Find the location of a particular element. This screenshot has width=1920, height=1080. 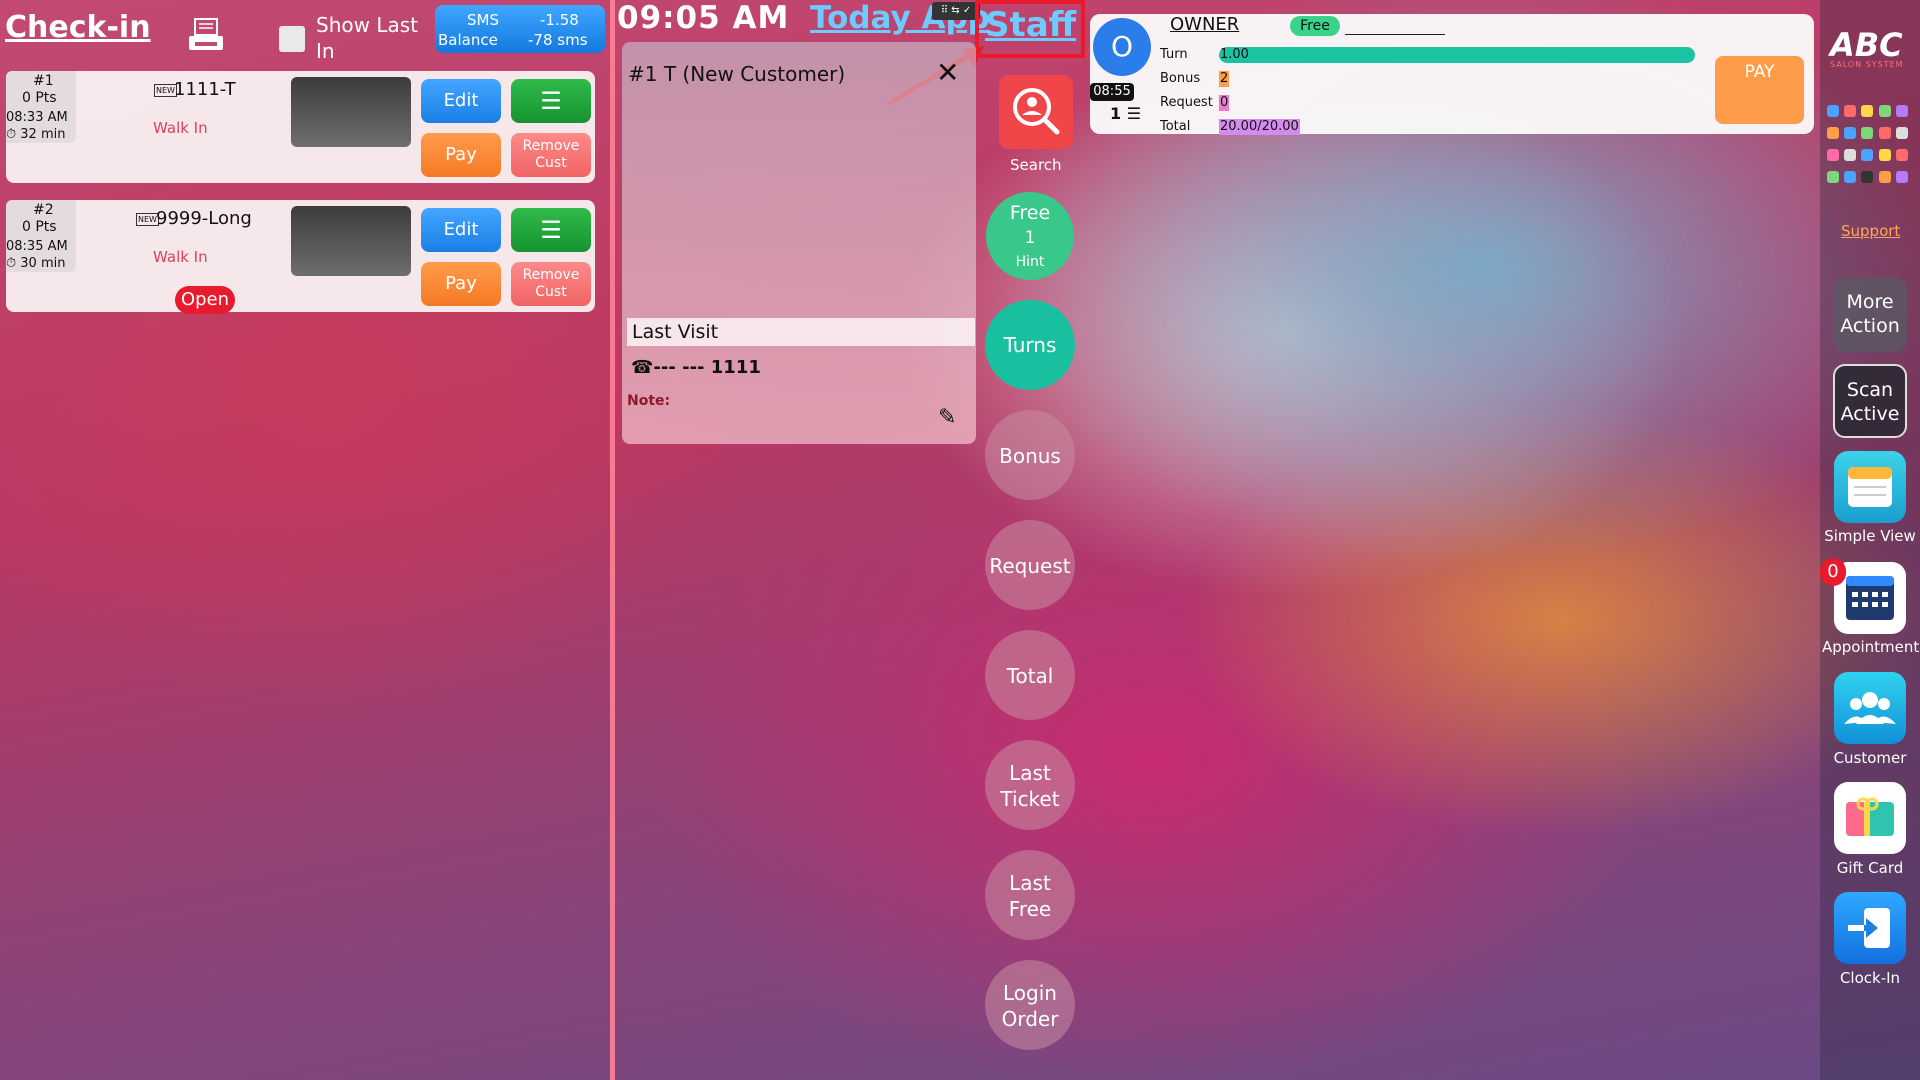

search-label: Search is located at coordinates (1036, 165).